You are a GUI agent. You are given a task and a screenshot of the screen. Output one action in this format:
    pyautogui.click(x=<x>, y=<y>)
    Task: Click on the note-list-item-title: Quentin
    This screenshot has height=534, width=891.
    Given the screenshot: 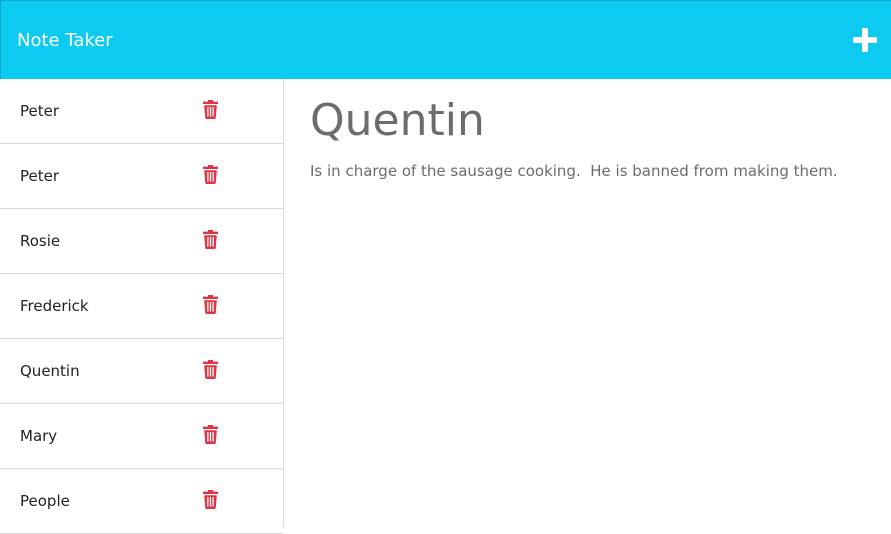 What is the action you would take?
    pyautogui.click(x=50, y=371)
    